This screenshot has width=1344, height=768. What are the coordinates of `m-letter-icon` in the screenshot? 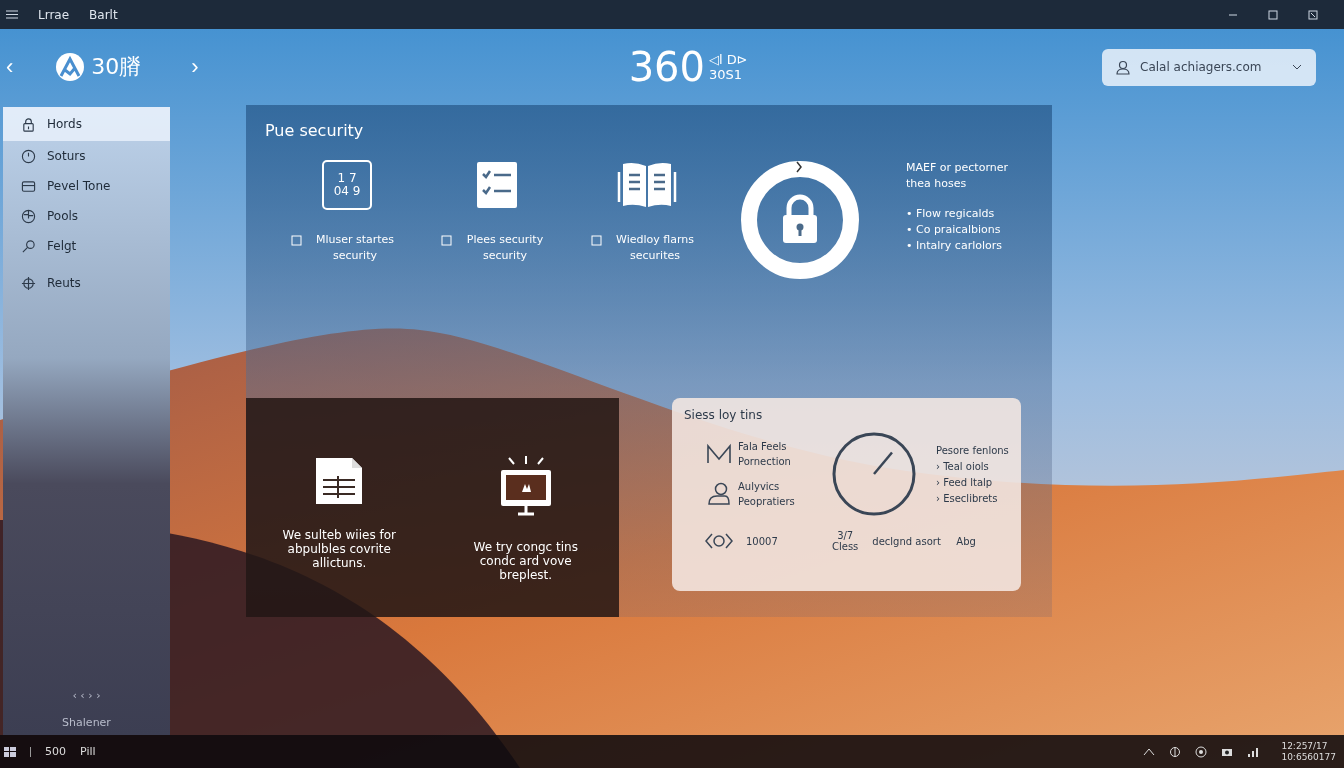 It's located at (719, 454).